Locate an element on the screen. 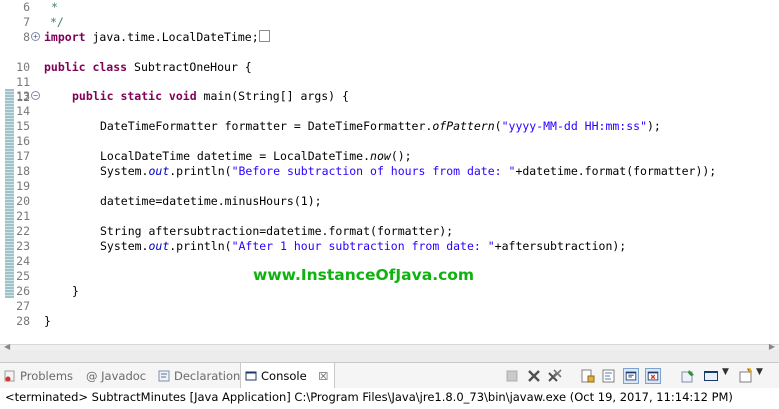  collapse-fold-icon: − is located at coordinates (35, 95).